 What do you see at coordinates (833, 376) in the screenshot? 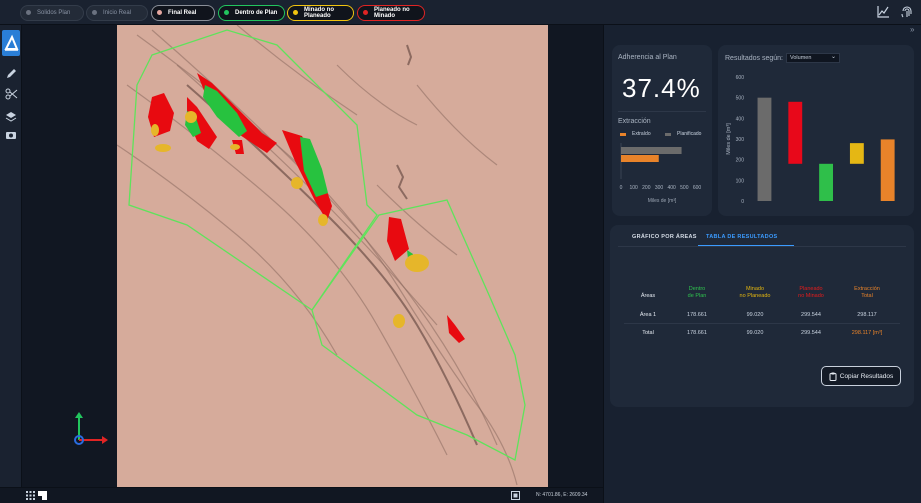
I see `clipboard-icon` at bounding box center [833, 376].